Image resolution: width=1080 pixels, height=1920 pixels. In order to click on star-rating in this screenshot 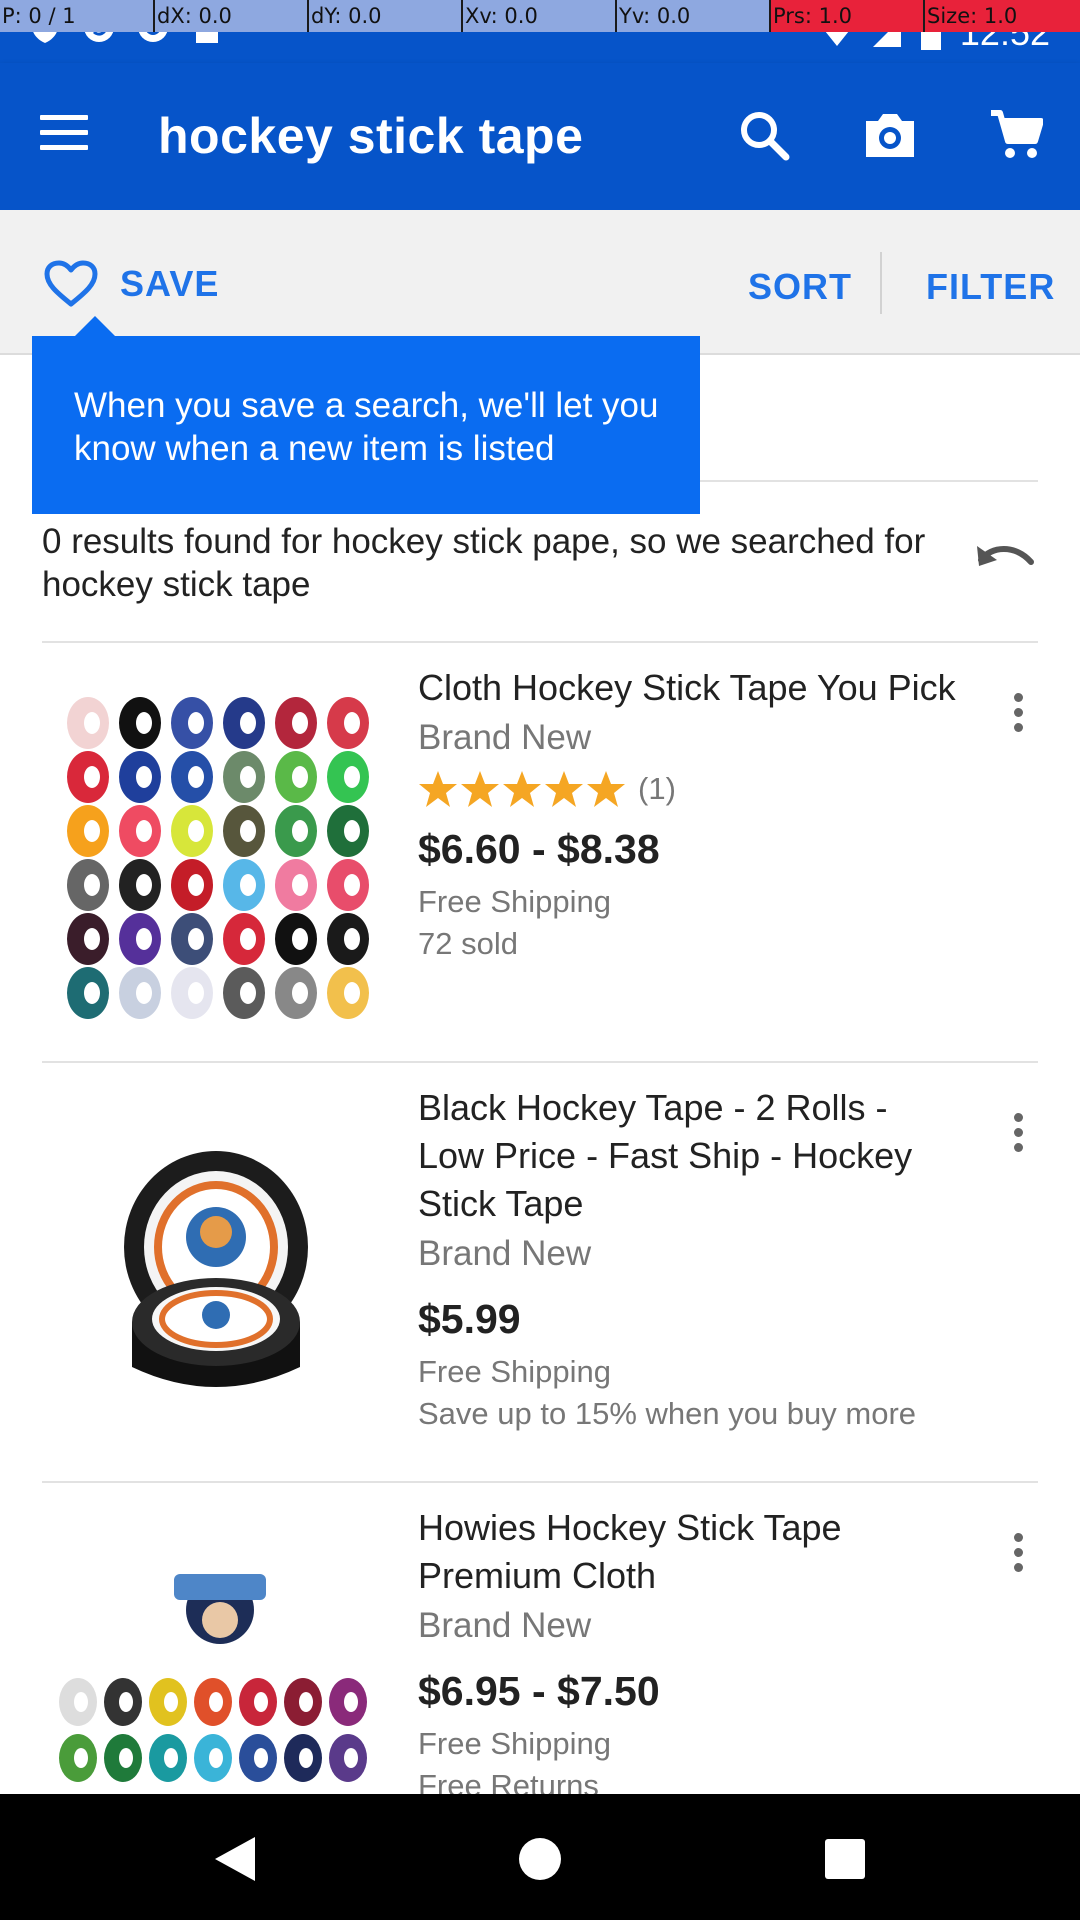, I will do `click(522, 789)`.